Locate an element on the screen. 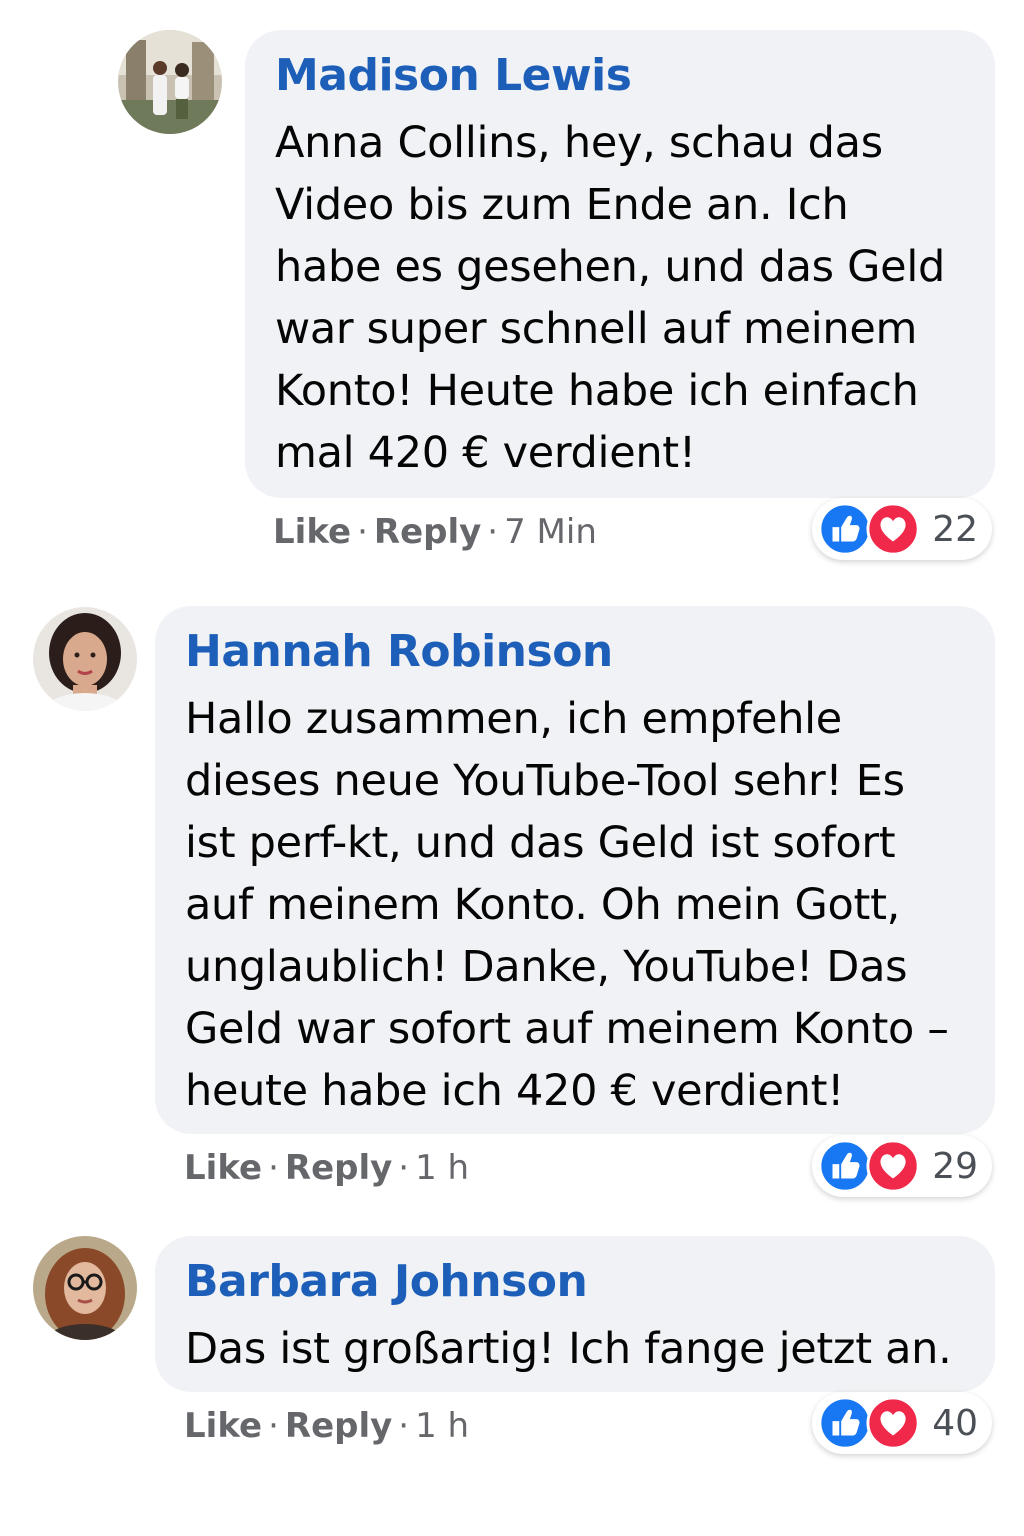  comment-actions: Like · Reply · 7 Min is located at coordinates (435, 532).